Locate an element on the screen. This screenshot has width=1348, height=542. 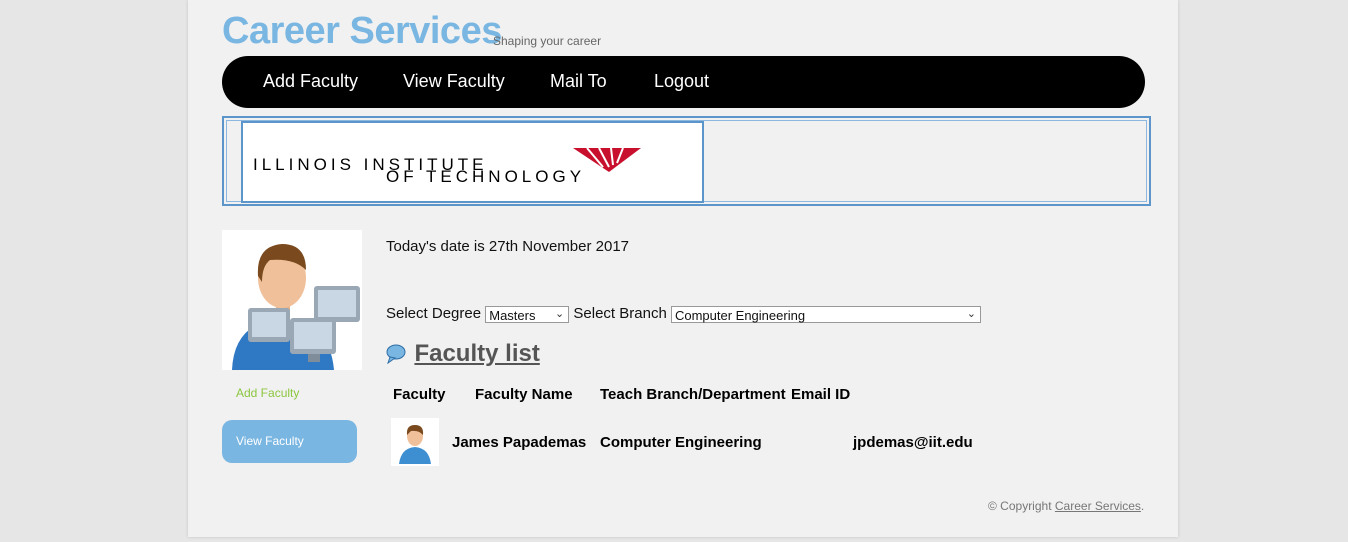
main-nav: Add Faculty View Faculty Mail To Logout is located at coordinates (683, 82).